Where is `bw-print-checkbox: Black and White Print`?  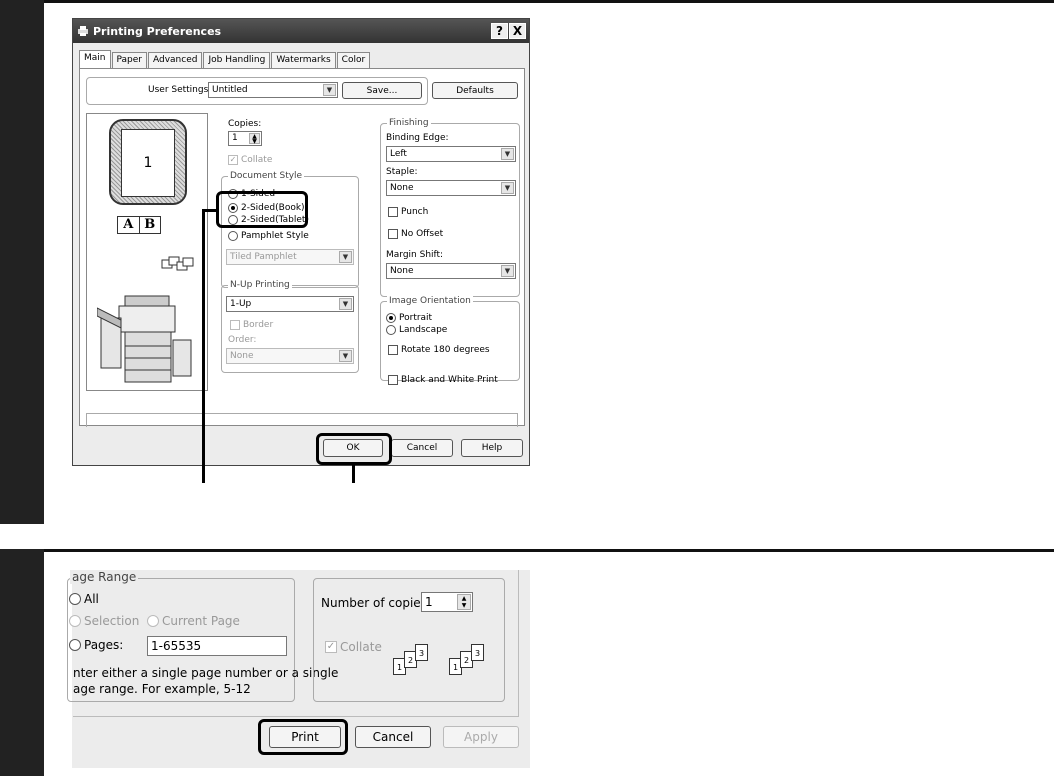 bw-print-checkbox: Black and White Print is located at coordinates (443, 380).